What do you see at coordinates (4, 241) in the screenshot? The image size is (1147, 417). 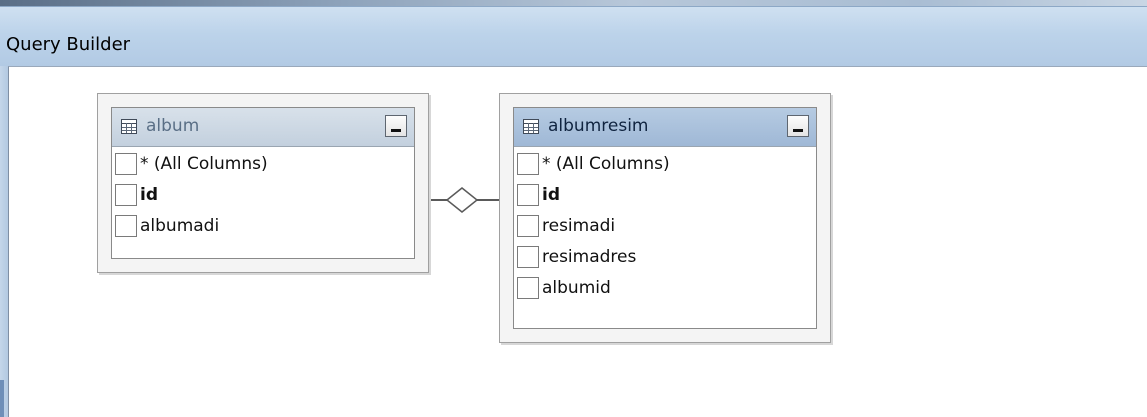 I see `window-left-border` at bounding box center [4, 241].